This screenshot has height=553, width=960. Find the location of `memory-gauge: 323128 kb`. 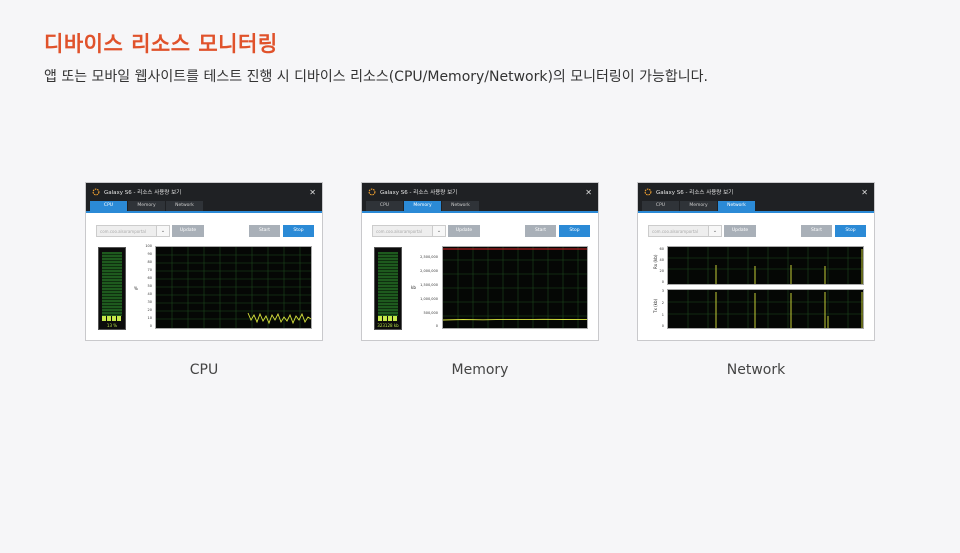

memory-gauge: 323128 kb is located at coordinates (388, 288).